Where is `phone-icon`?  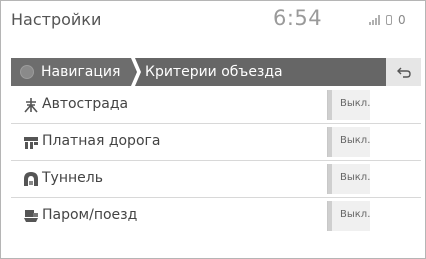
phone-icon is located at coordinates (389, 20).